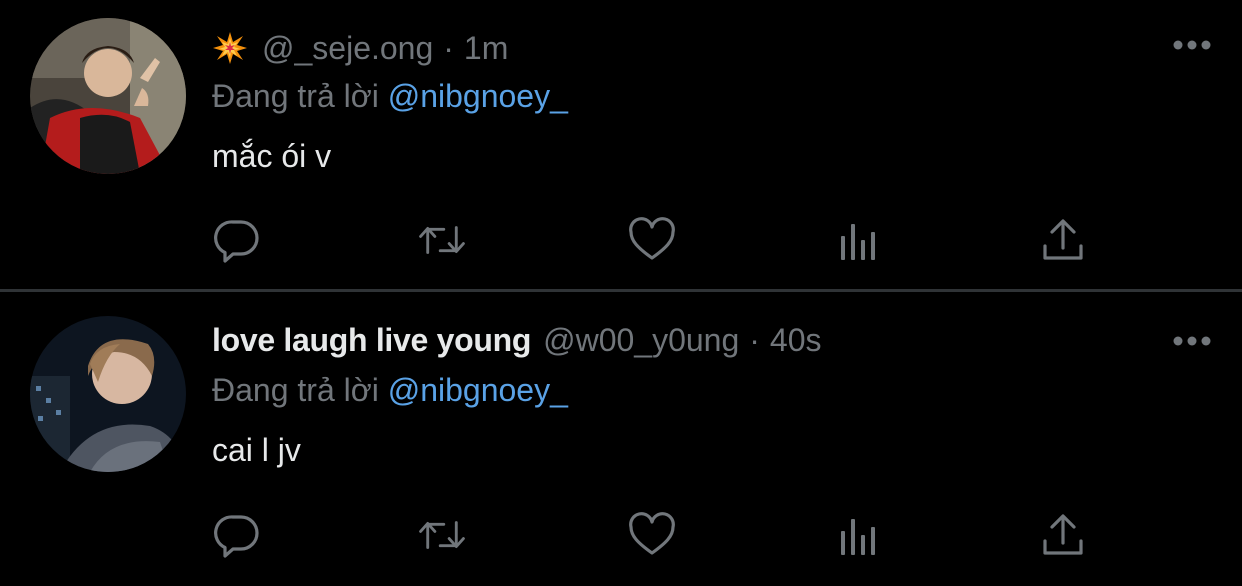 This screenshot has height=586, width=1242. Describe the element at coordinates (486, 48) in the screenshot. I see `timestamp: 1m` at that location.